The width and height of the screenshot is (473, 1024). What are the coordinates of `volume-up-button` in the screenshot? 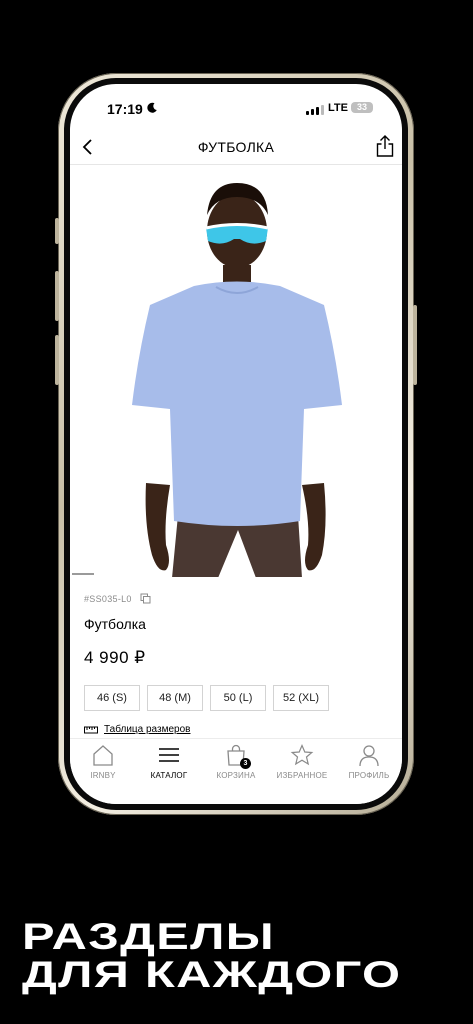 It's located at (57, 296).